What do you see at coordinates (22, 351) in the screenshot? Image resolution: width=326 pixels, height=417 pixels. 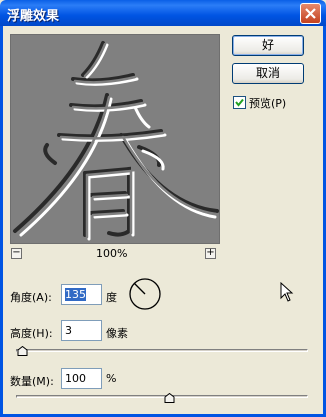 I see `height-slider-thumb` at bounding box center [22, 351].